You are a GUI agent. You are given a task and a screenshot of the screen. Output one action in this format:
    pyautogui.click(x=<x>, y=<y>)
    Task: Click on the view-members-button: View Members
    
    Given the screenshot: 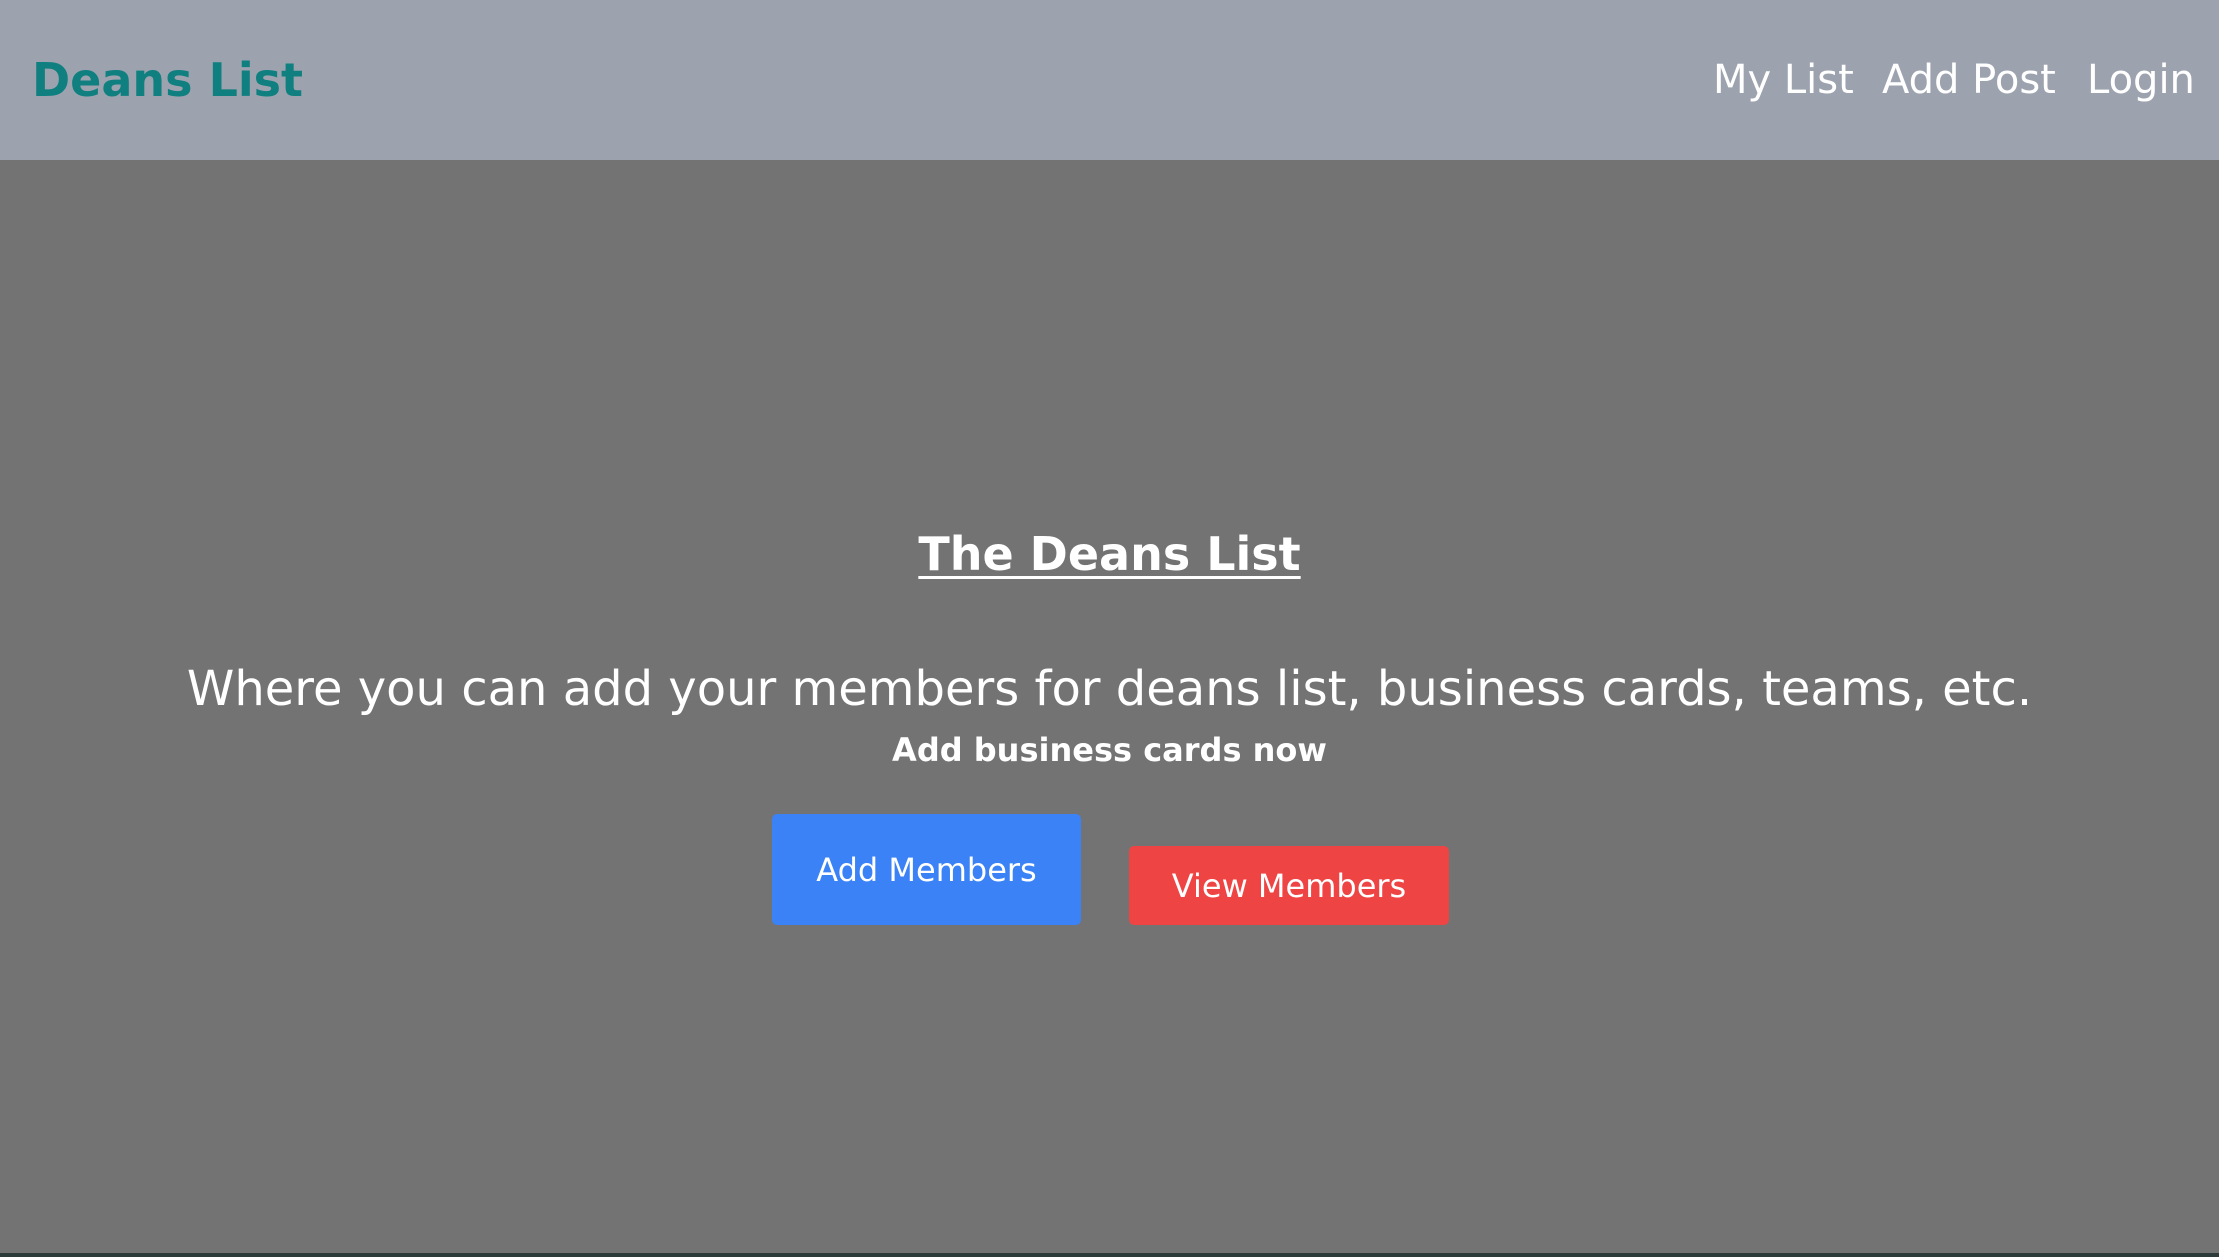 What is the action you would take?
    pyautogui.click(x=1289, y=885)
    